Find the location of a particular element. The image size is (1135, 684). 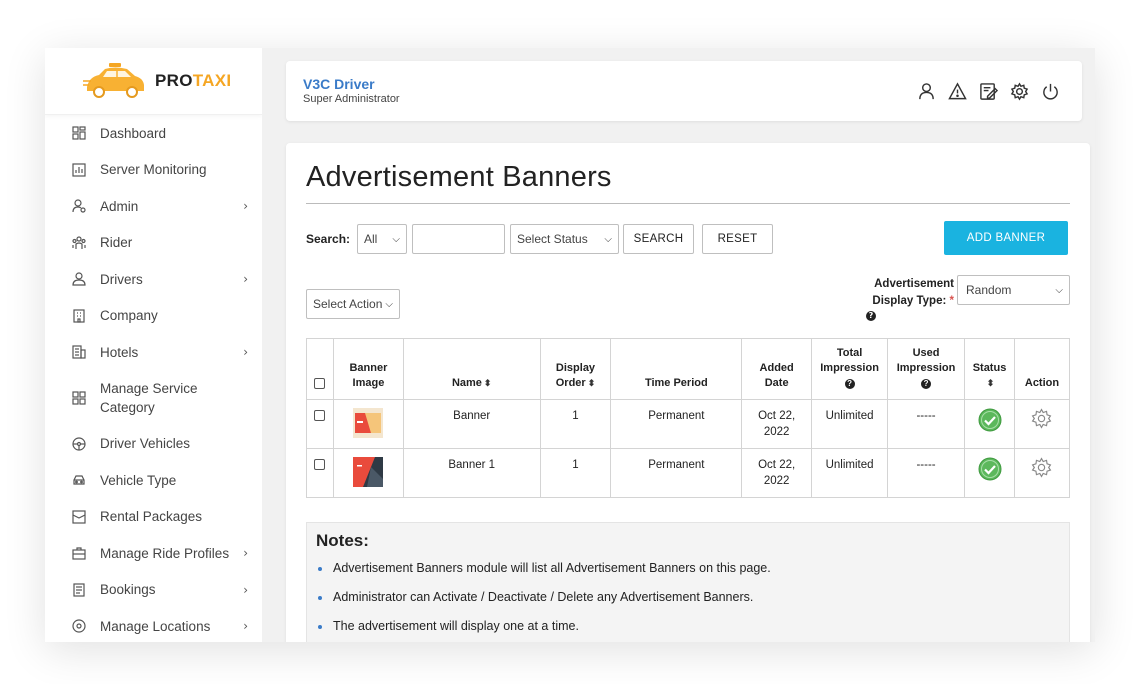

sidebar-item-manage-service-category: Manage Service Category is located at coordinates (153, 398).